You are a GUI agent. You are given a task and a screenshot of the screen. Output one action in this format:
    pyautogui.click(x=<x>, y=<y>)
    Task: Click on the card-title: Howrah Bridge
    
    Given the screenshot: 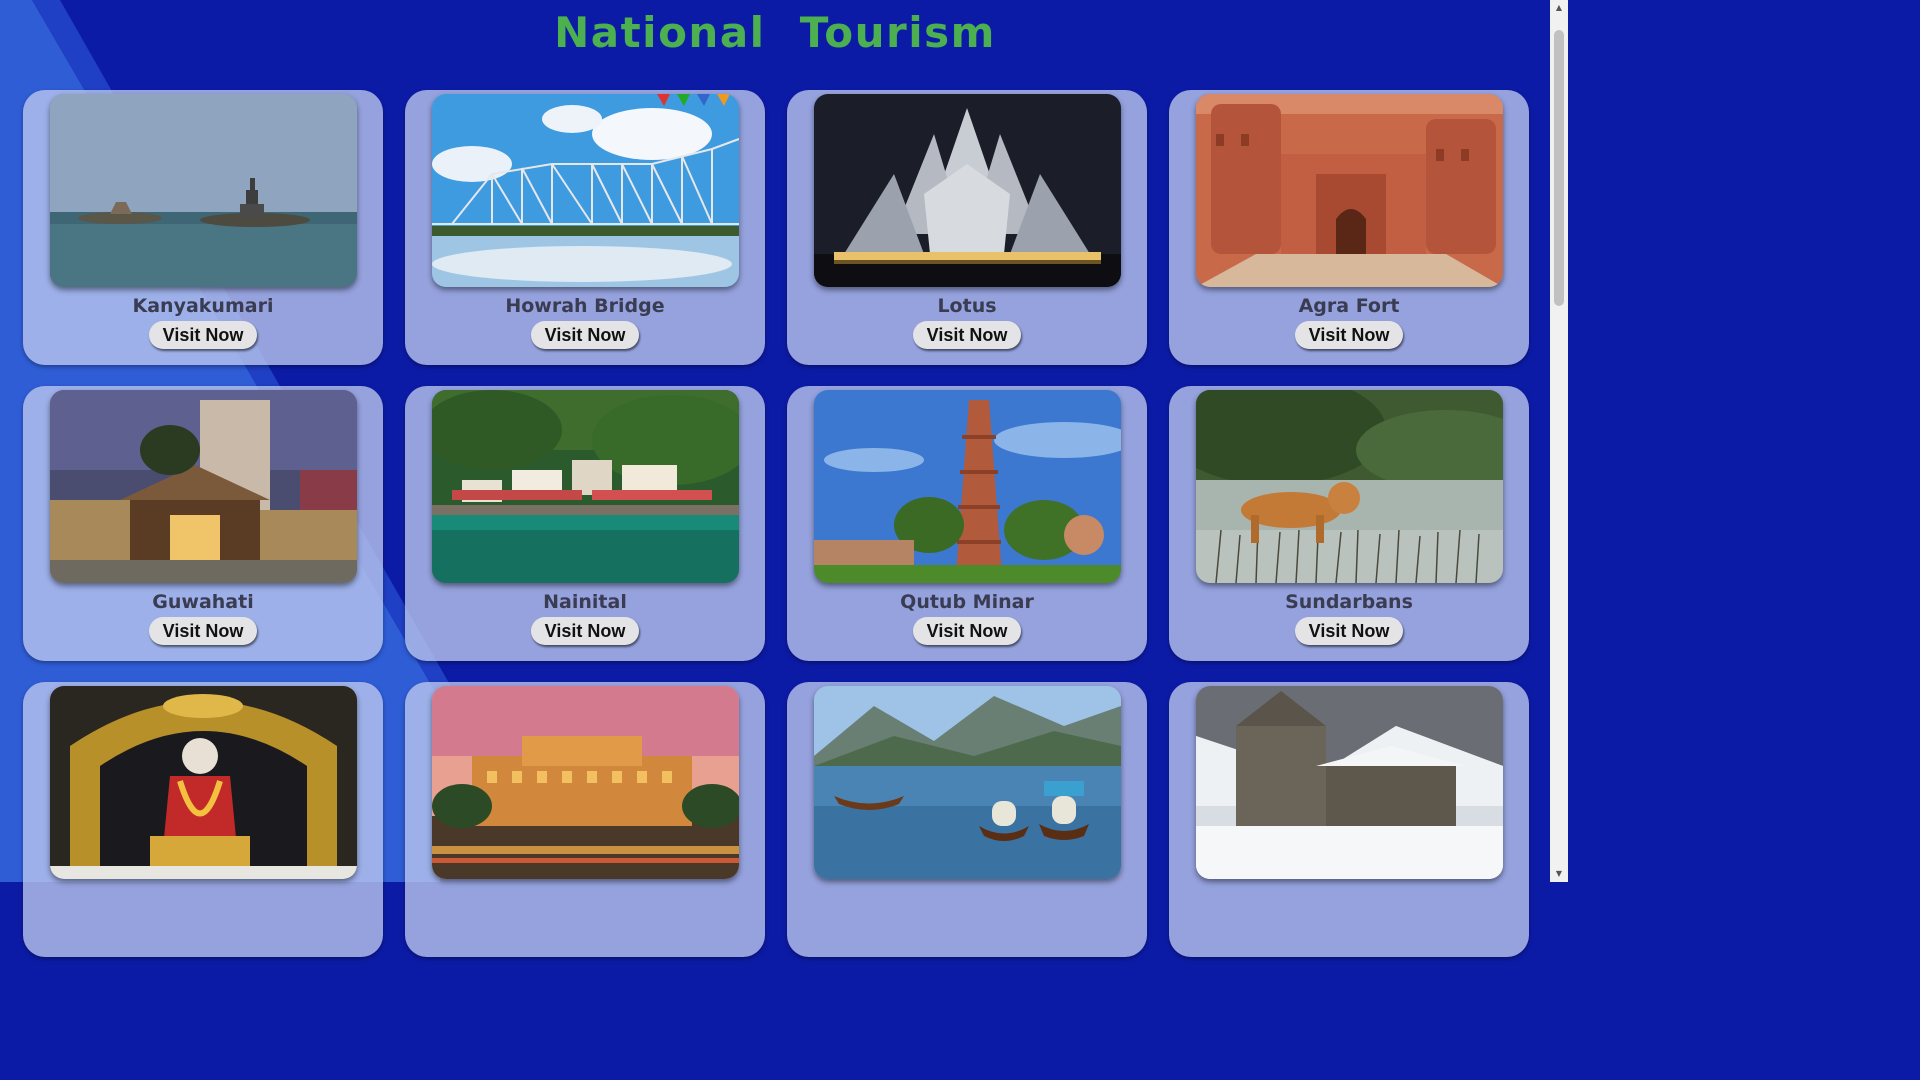 What is the action you would take?
    pyautogui.click(x=585, y=306)
    